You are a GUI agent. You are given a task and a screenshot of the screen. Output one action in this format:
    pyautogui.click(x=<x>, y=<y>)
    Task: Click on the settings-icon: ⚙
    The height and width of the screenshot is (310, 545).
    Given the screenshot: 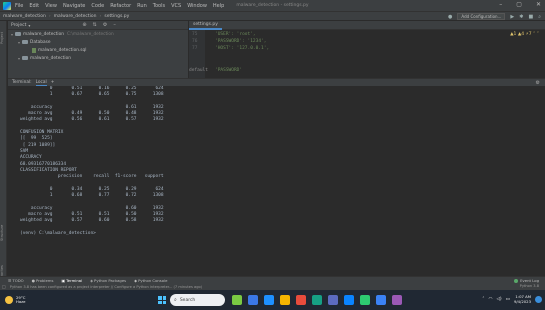 What is the action you would take?
    pyautogui.click(x=105, y=25)
    